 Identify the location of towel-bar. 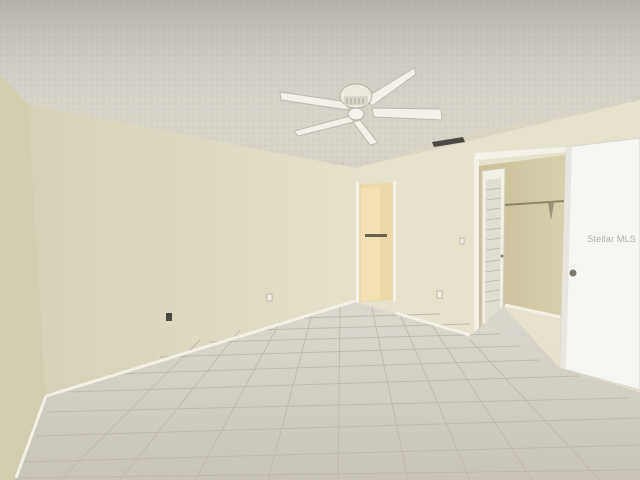
(376, 235).